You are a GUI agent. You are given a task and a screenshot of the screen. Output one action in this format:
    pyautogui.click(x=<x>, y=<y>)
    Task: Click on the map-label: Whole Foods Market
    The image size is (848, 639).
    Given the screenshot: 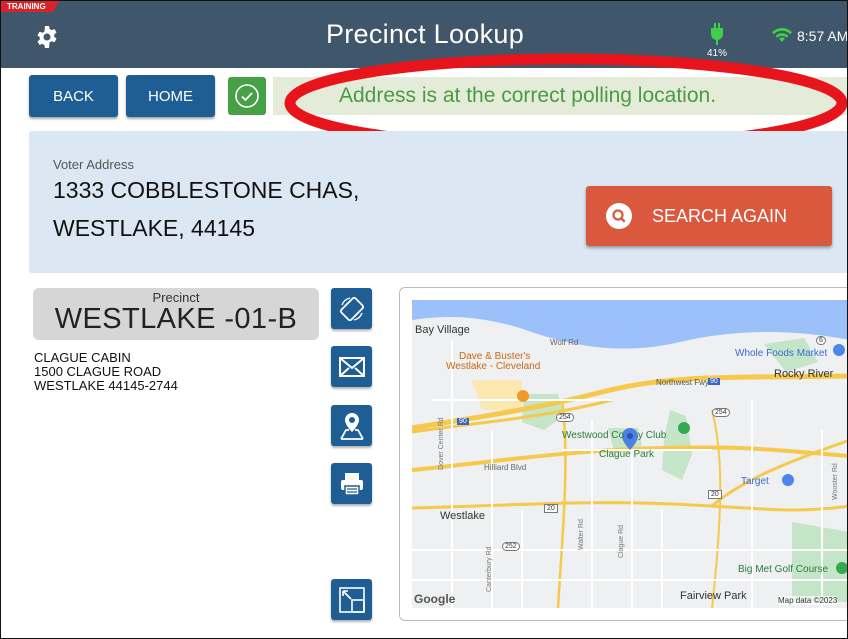 What is the action you would take?
    pyautogui.click(x=781, y=353)
    